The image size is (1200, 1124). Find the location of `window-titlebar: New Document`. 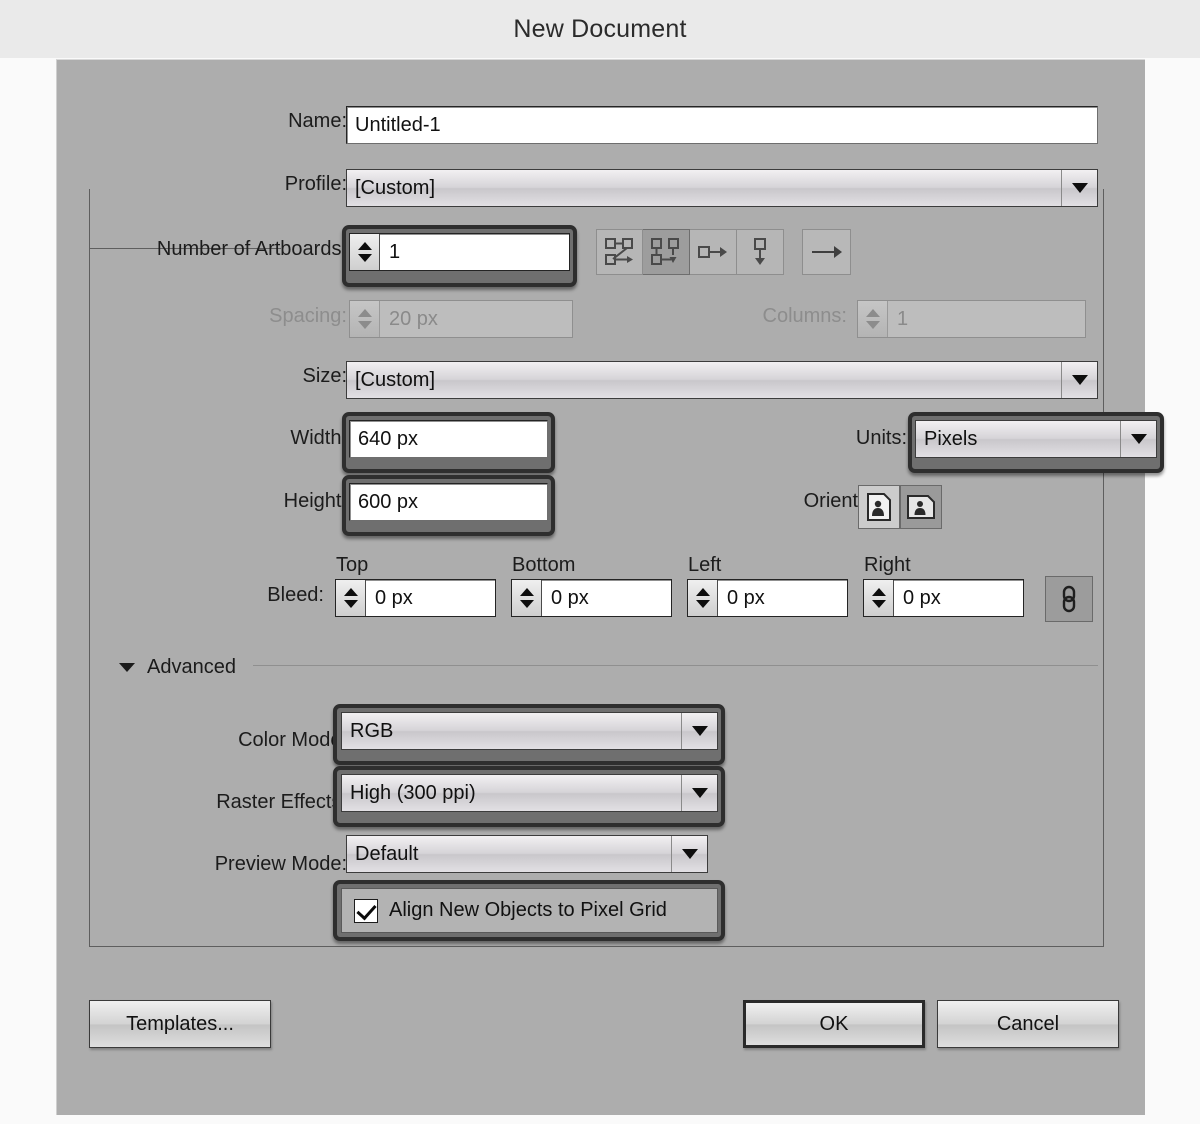

window-titlebar: New Document is located at coordinates (600, 29).